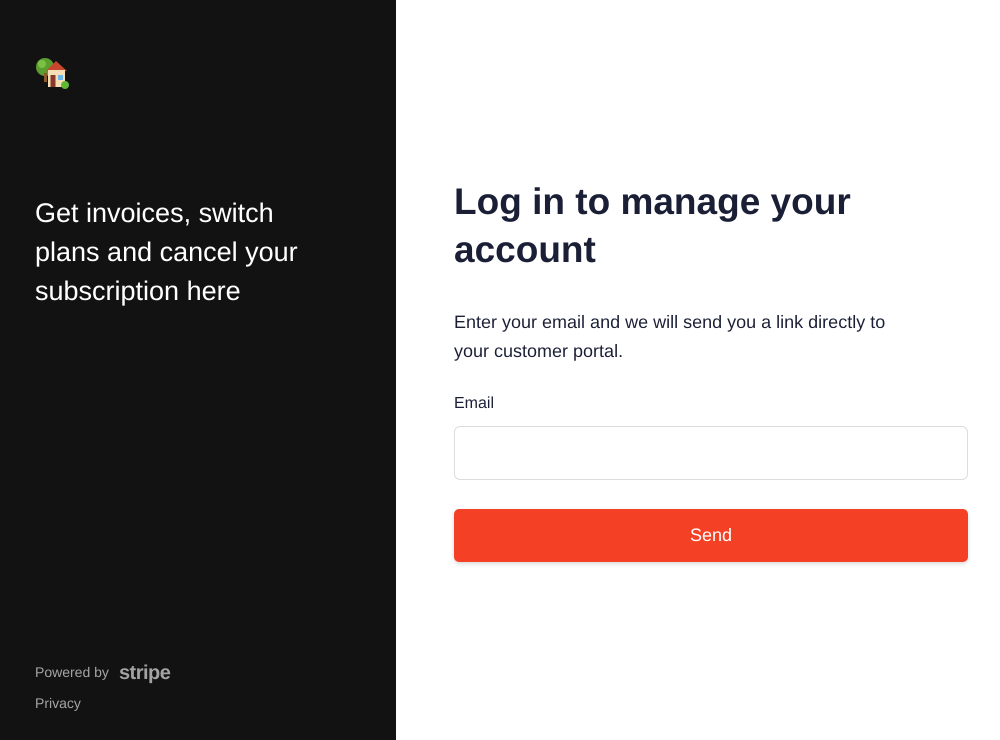  What do you see at coordinates (653, 226) in the screenshot?
I see `page-title: Log in to manage your account` at bounding box center [653, 226].